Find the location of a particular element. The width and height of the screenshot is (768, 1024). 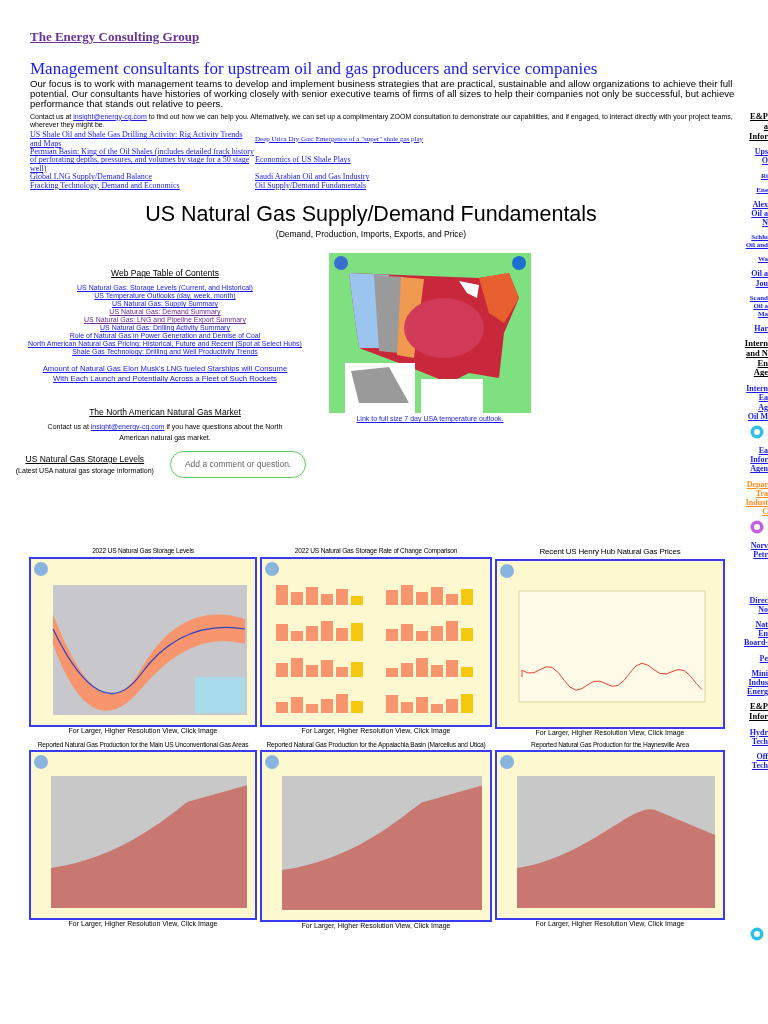

sidebar-link: Off Tech is located at coordinates (759, 761).